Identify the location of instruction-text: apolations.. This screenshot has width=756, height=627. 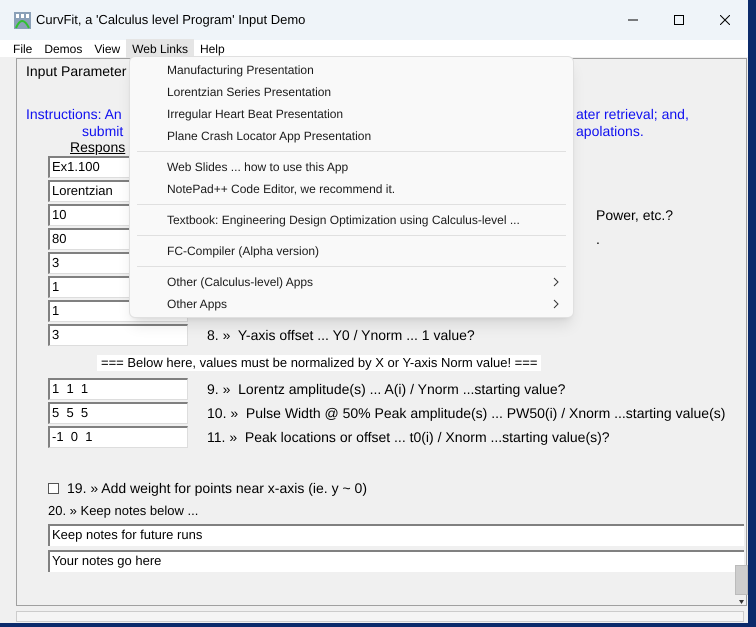
(610, 131).